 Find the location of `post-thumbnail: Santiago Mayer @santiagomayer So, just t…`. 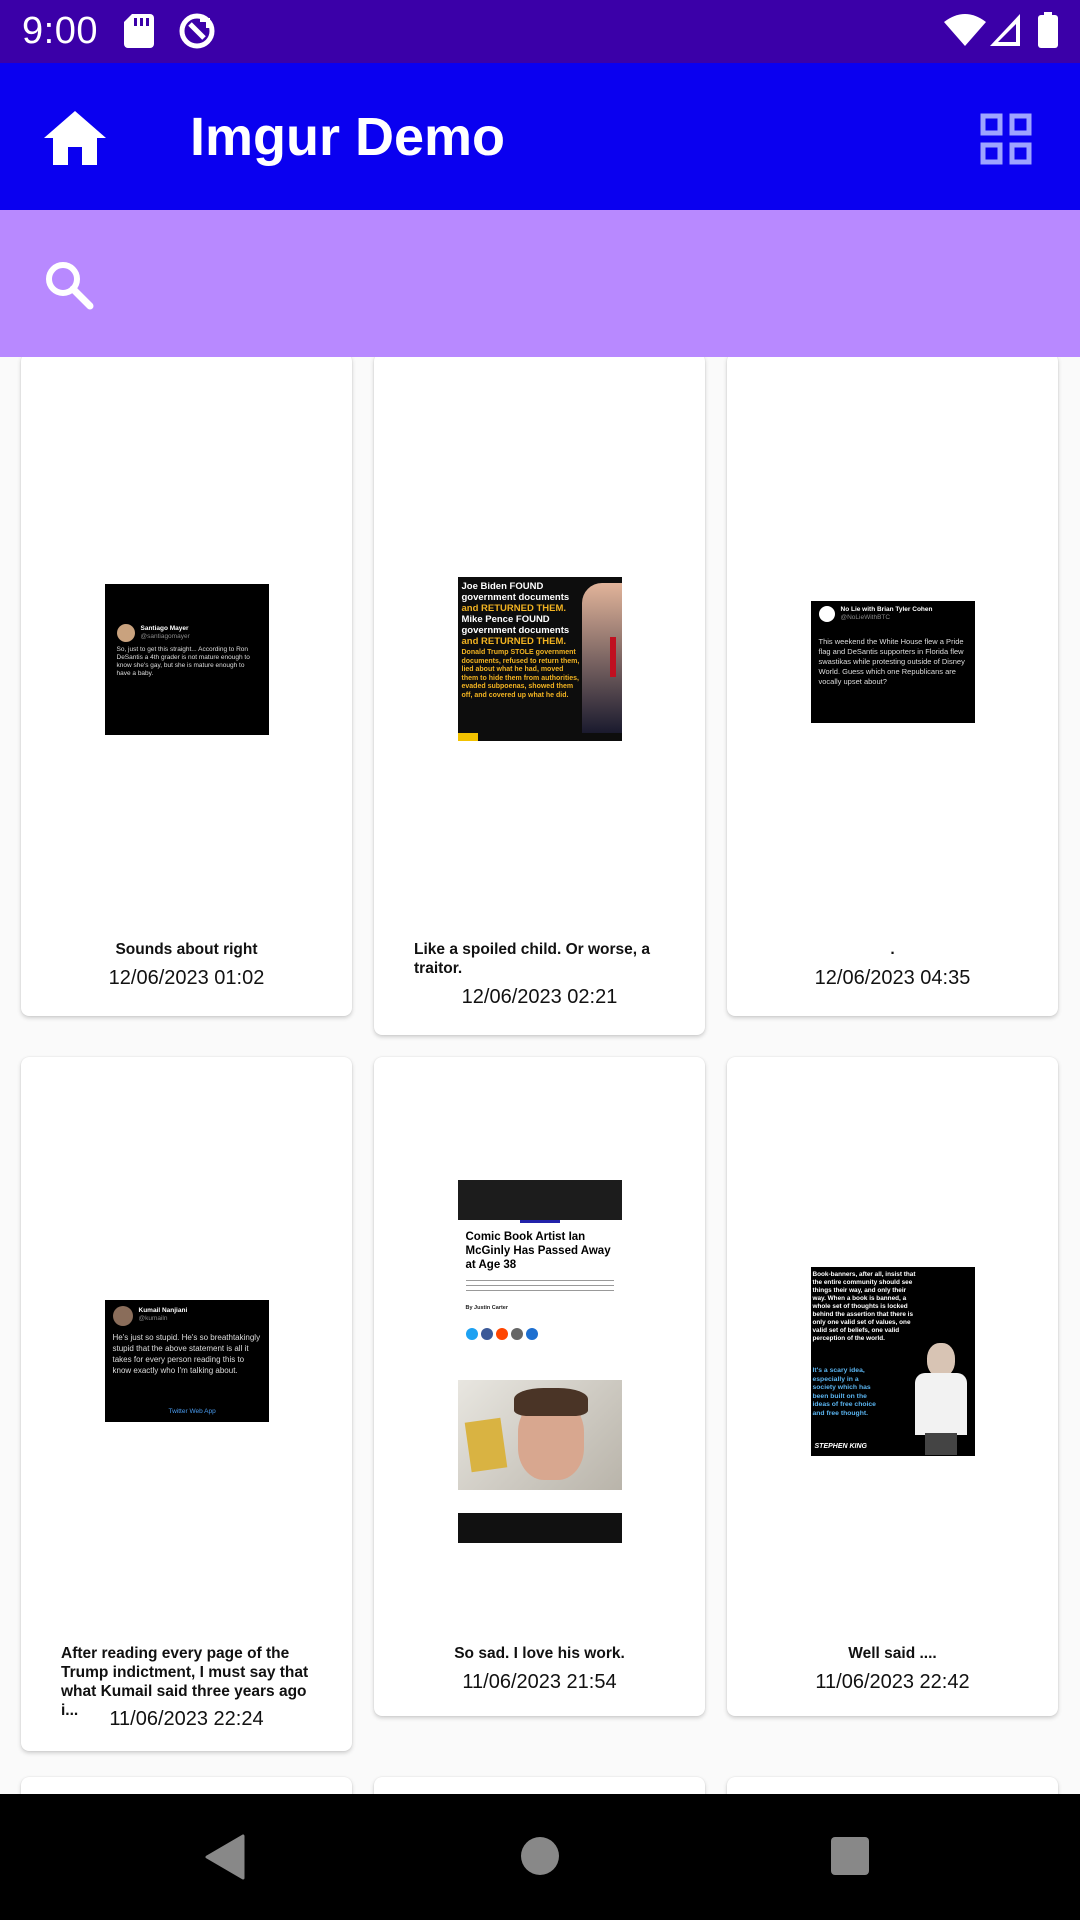

post-thumbnail: Santiago Mayer @santiagomayer So, just t… is located at coordinates (186, 659).